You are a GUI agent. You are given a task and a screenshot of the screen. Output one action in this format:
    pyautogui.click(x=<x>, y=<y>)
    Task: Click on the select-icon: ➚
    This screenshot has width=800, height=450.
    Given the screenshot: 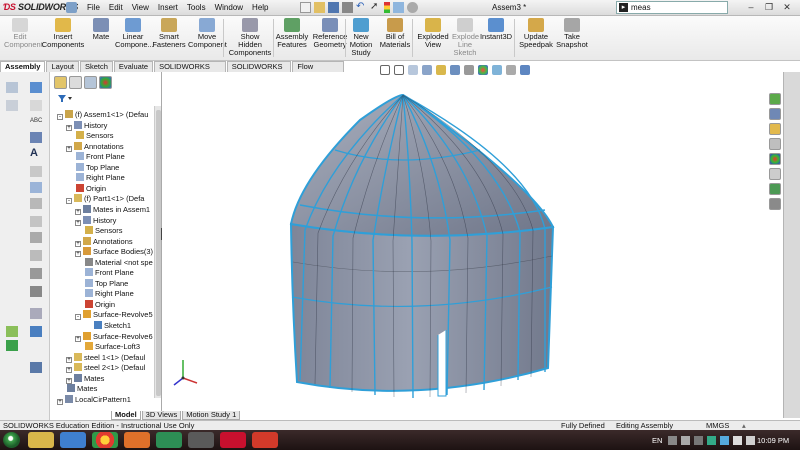 What is the action you would take?
    pyautogui.click(x=375, y=7)
    